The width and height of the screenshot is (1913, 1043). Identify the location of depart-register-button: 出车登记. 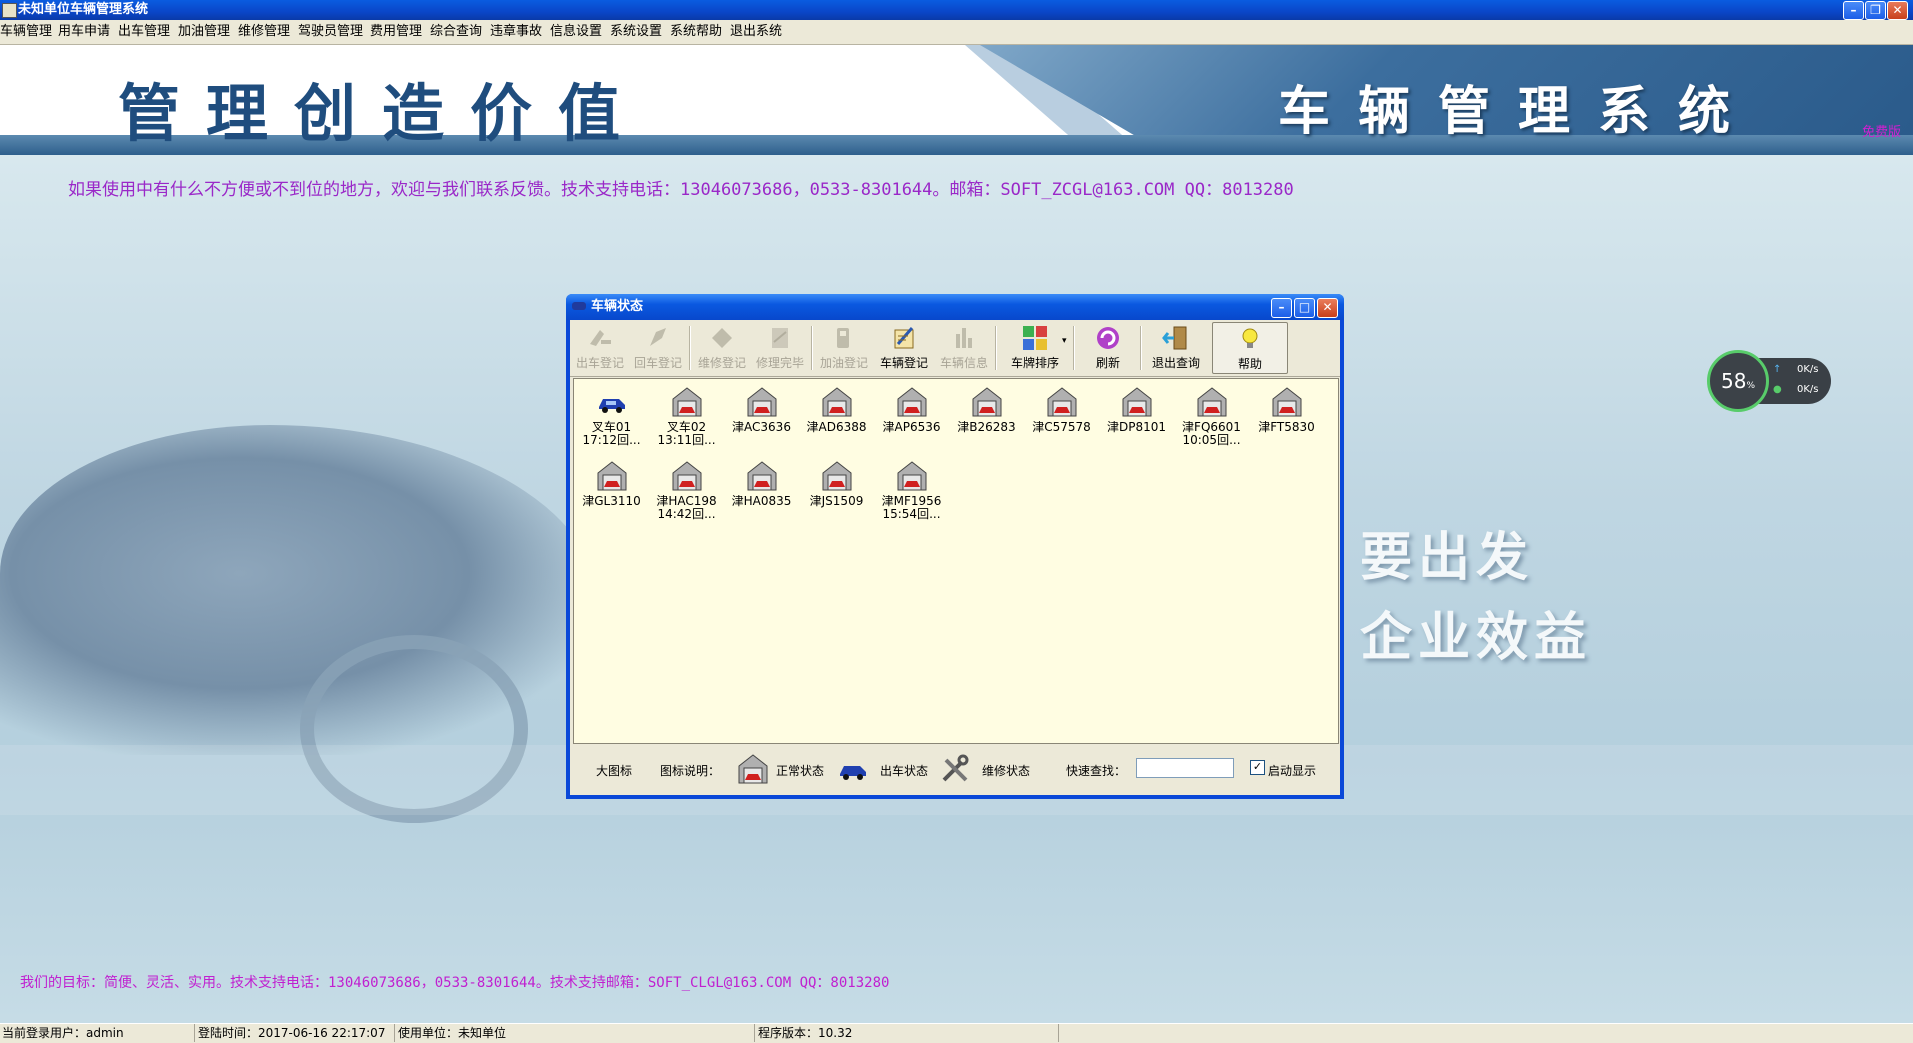
(600, 347).